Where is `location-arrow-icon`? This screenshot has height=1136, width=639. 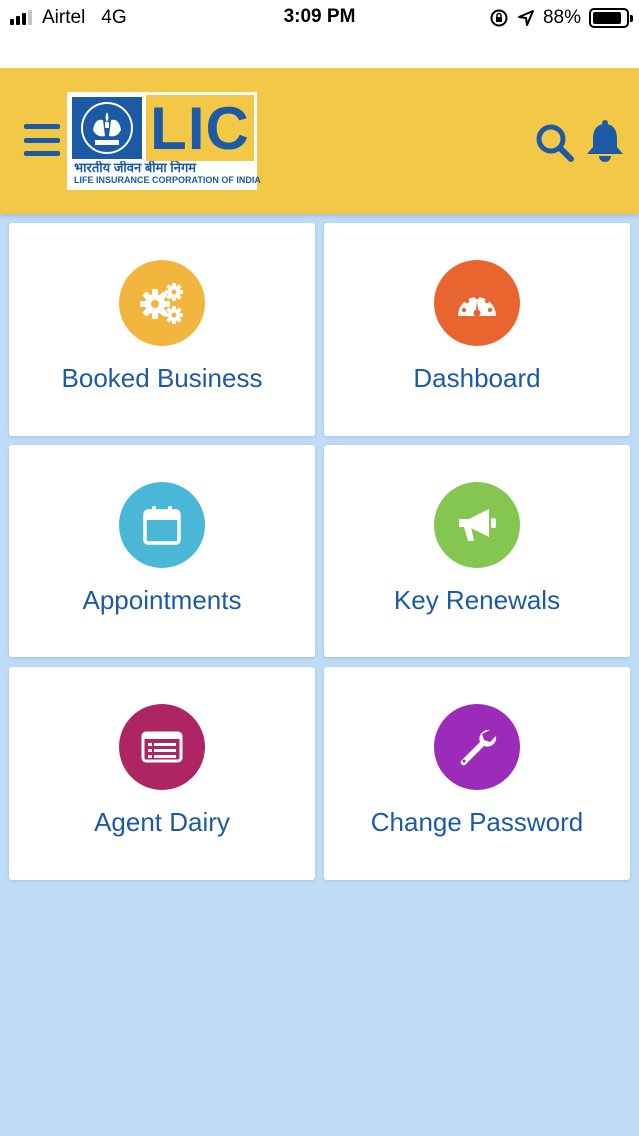 location-arrow-icon is located at coordinates (525, 18).